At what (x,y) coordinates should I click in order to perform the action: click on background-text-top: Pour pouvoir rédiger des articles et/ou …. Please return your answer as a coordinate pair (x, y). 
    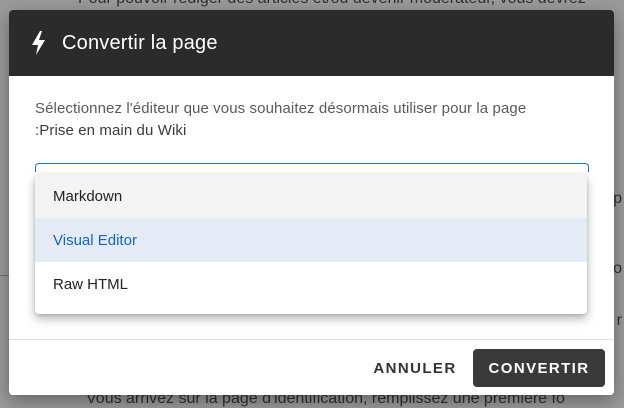
    Looking at the image, I should click on (332, 4).